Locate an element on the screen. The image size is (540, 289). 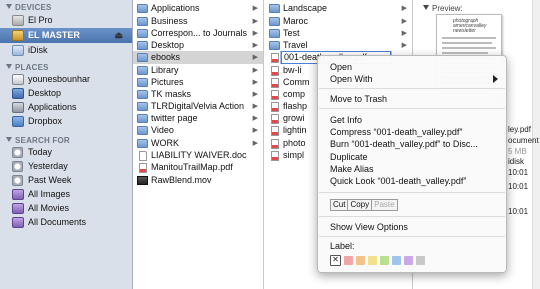
sidebar-item-past-week: Past Week is located at coordinates (66, 180).